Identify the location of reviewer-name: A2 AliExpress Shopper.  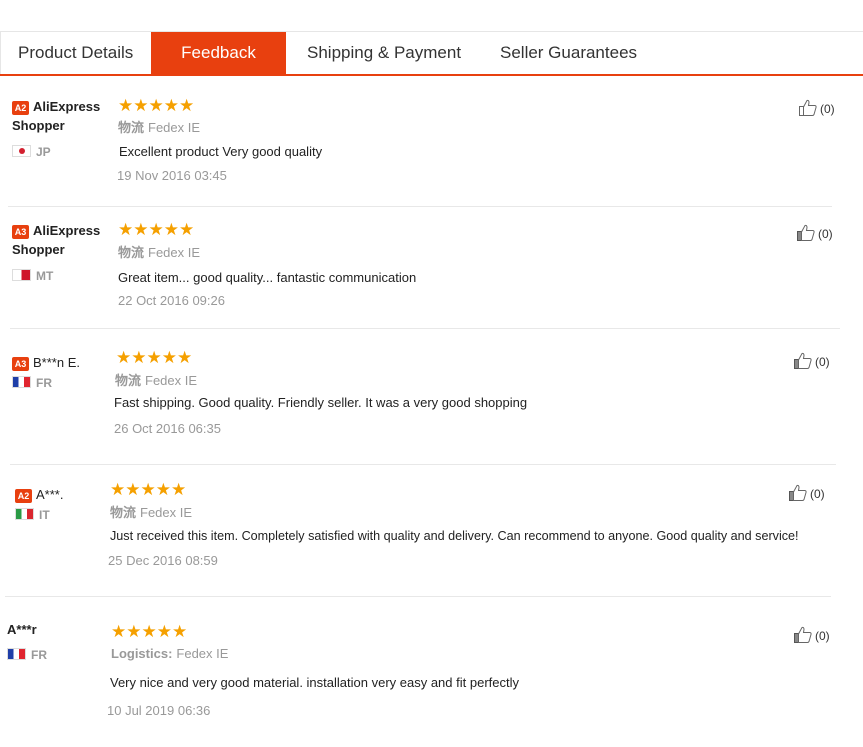
(56, 116).